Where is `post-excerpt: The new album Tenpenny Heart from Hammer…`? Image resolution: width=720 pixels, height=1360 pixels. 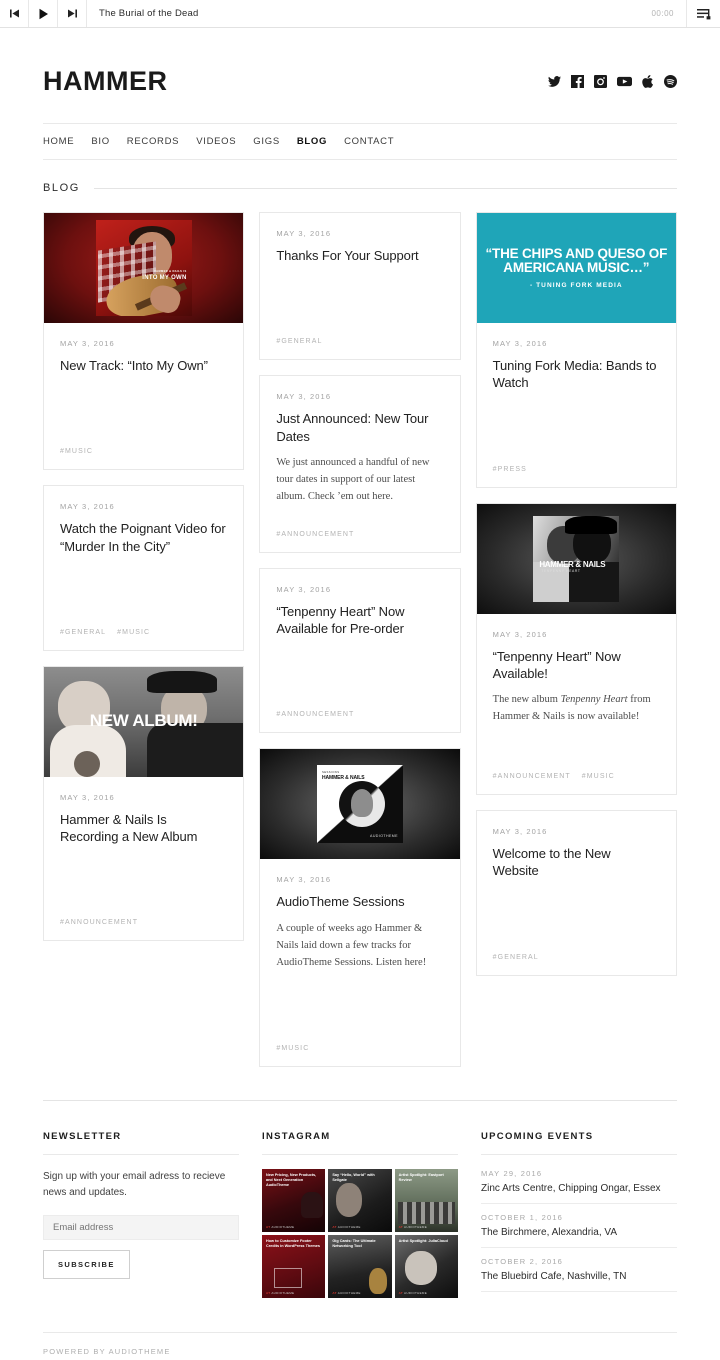 post-excerpt: The new album Tenpenny Heart from Hammer… is located at coordinates (576, 708).